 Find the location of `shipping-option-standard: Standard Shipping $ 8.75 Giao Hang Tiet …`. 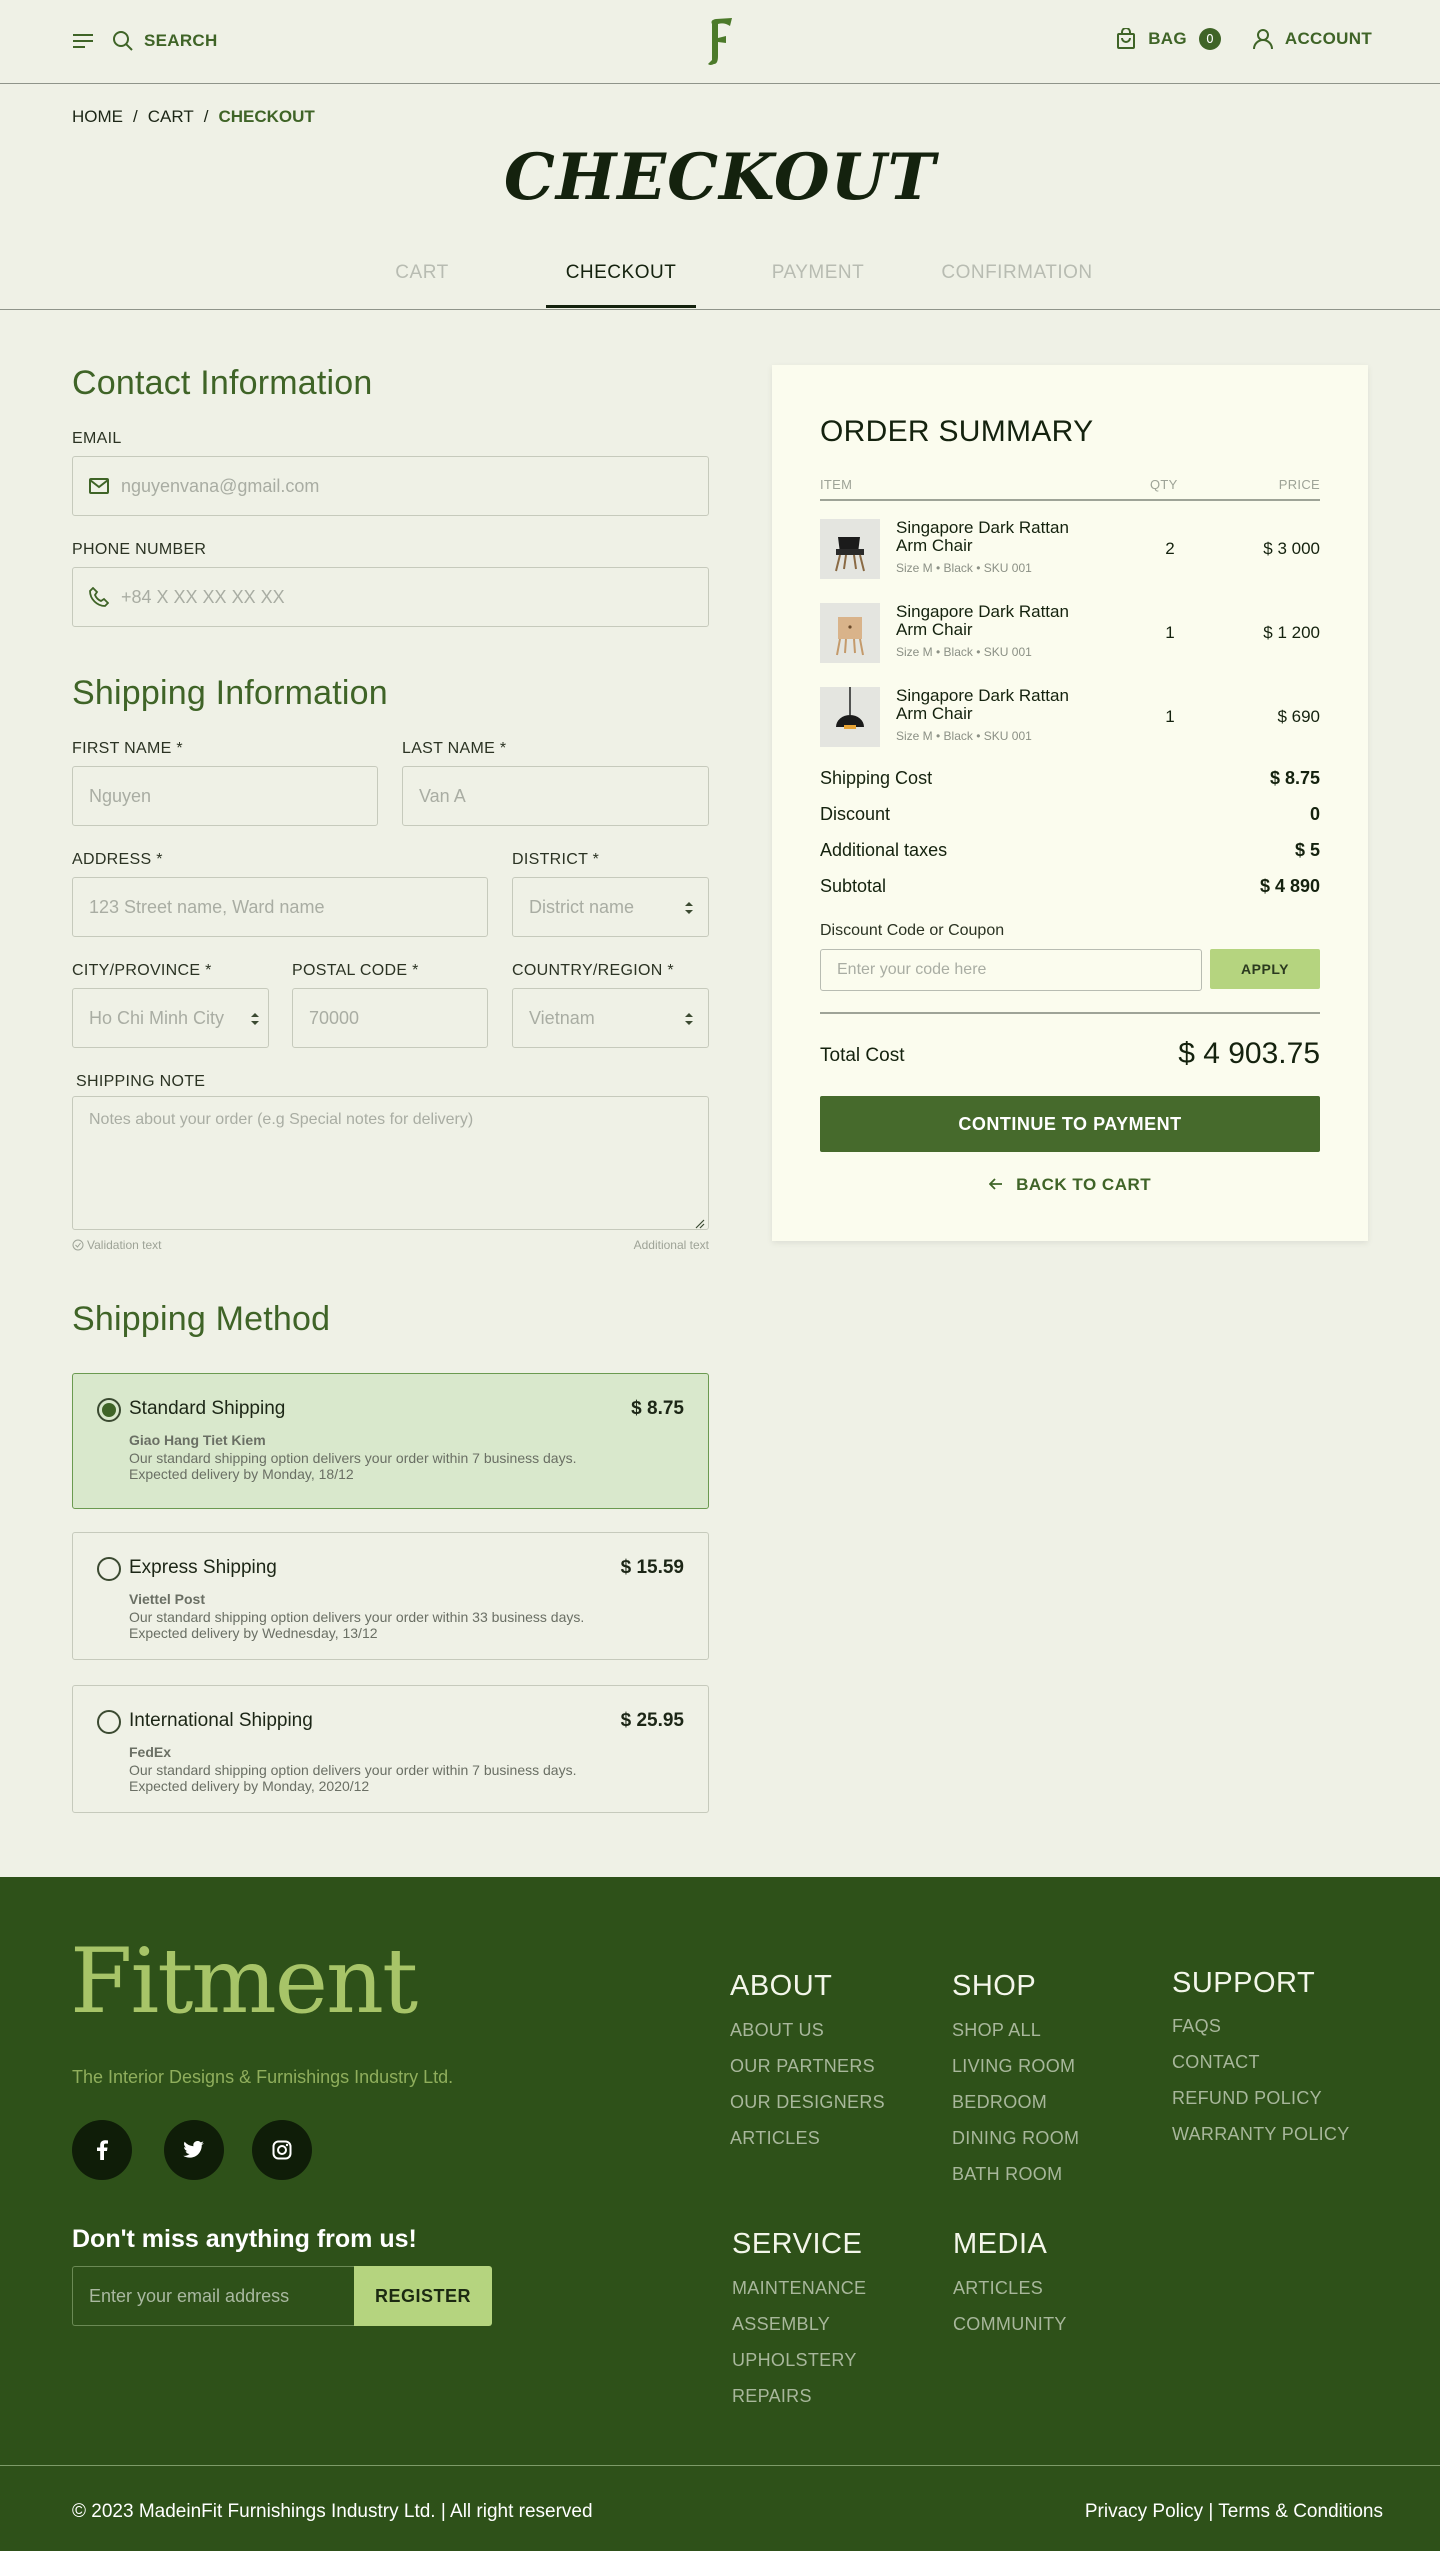

shipping-option-standard: Standard Shipping $ 8.75 Giao Hang Tiet … is located at coordinates (390, 1441).